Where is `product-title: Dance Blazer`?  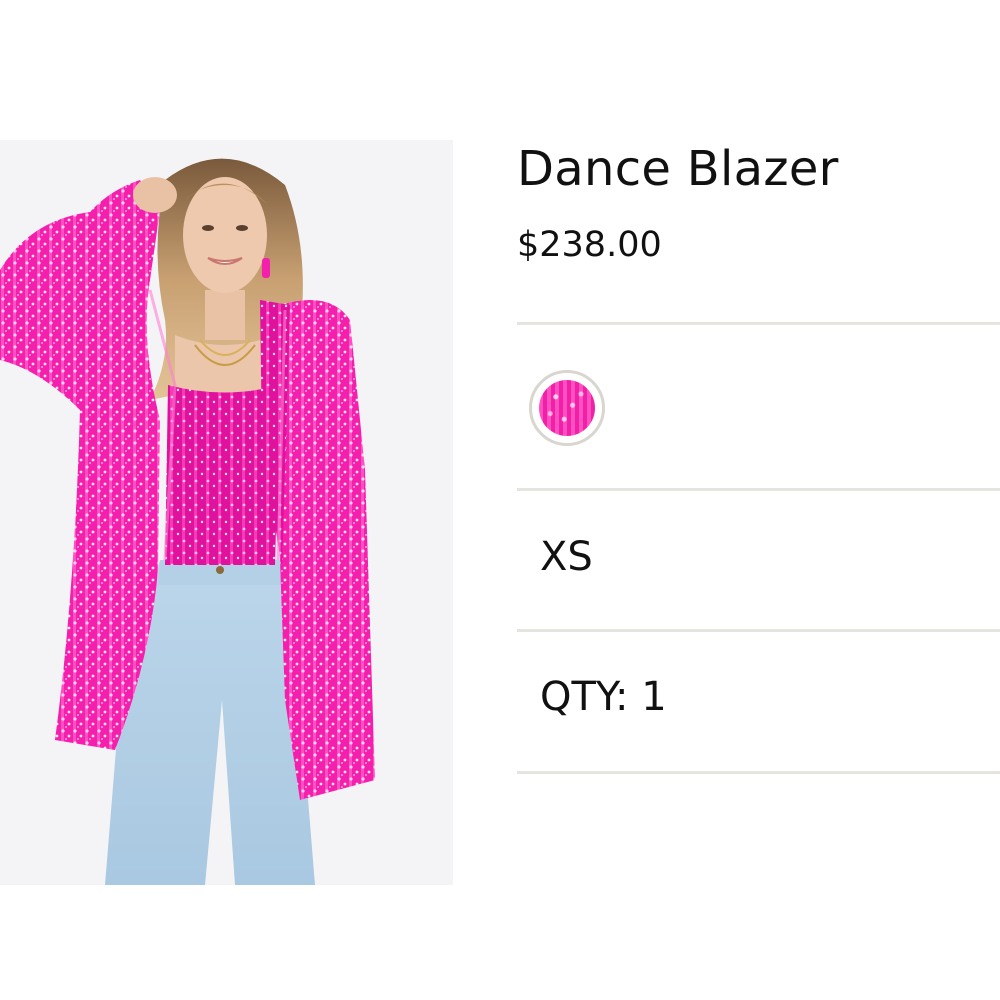 product-title: Dance Blazer is located at coordinates (678, 169).